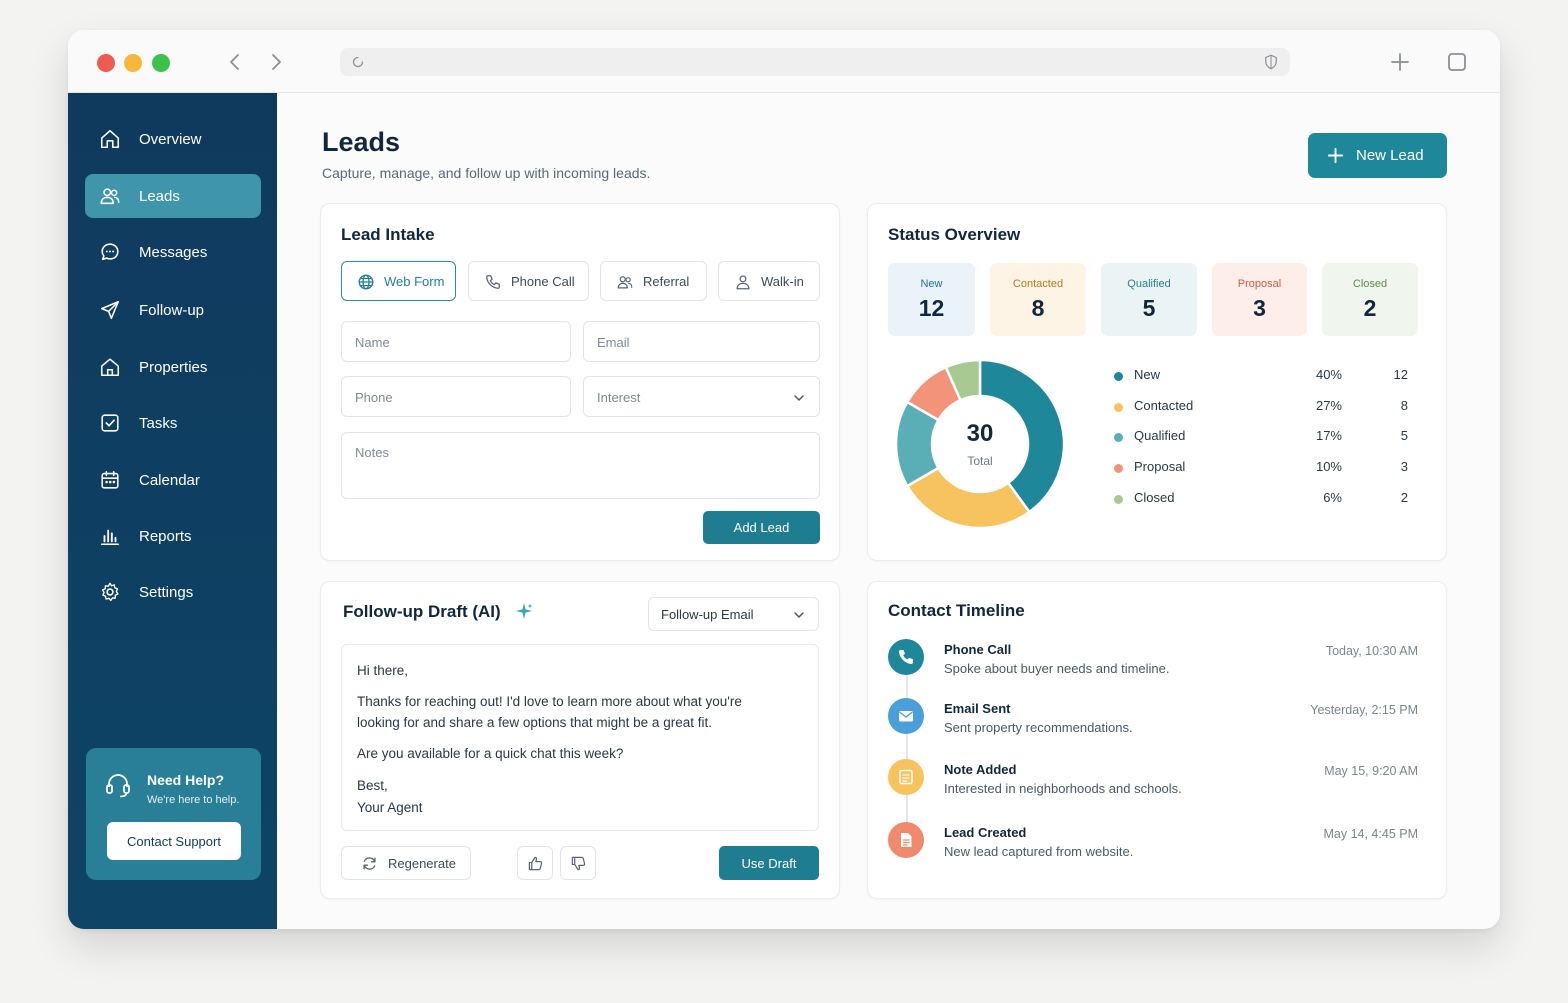 This screenshot has width=1568, height=1003. I want to click on sidebar-item-label: Reports, so click(165, 536).